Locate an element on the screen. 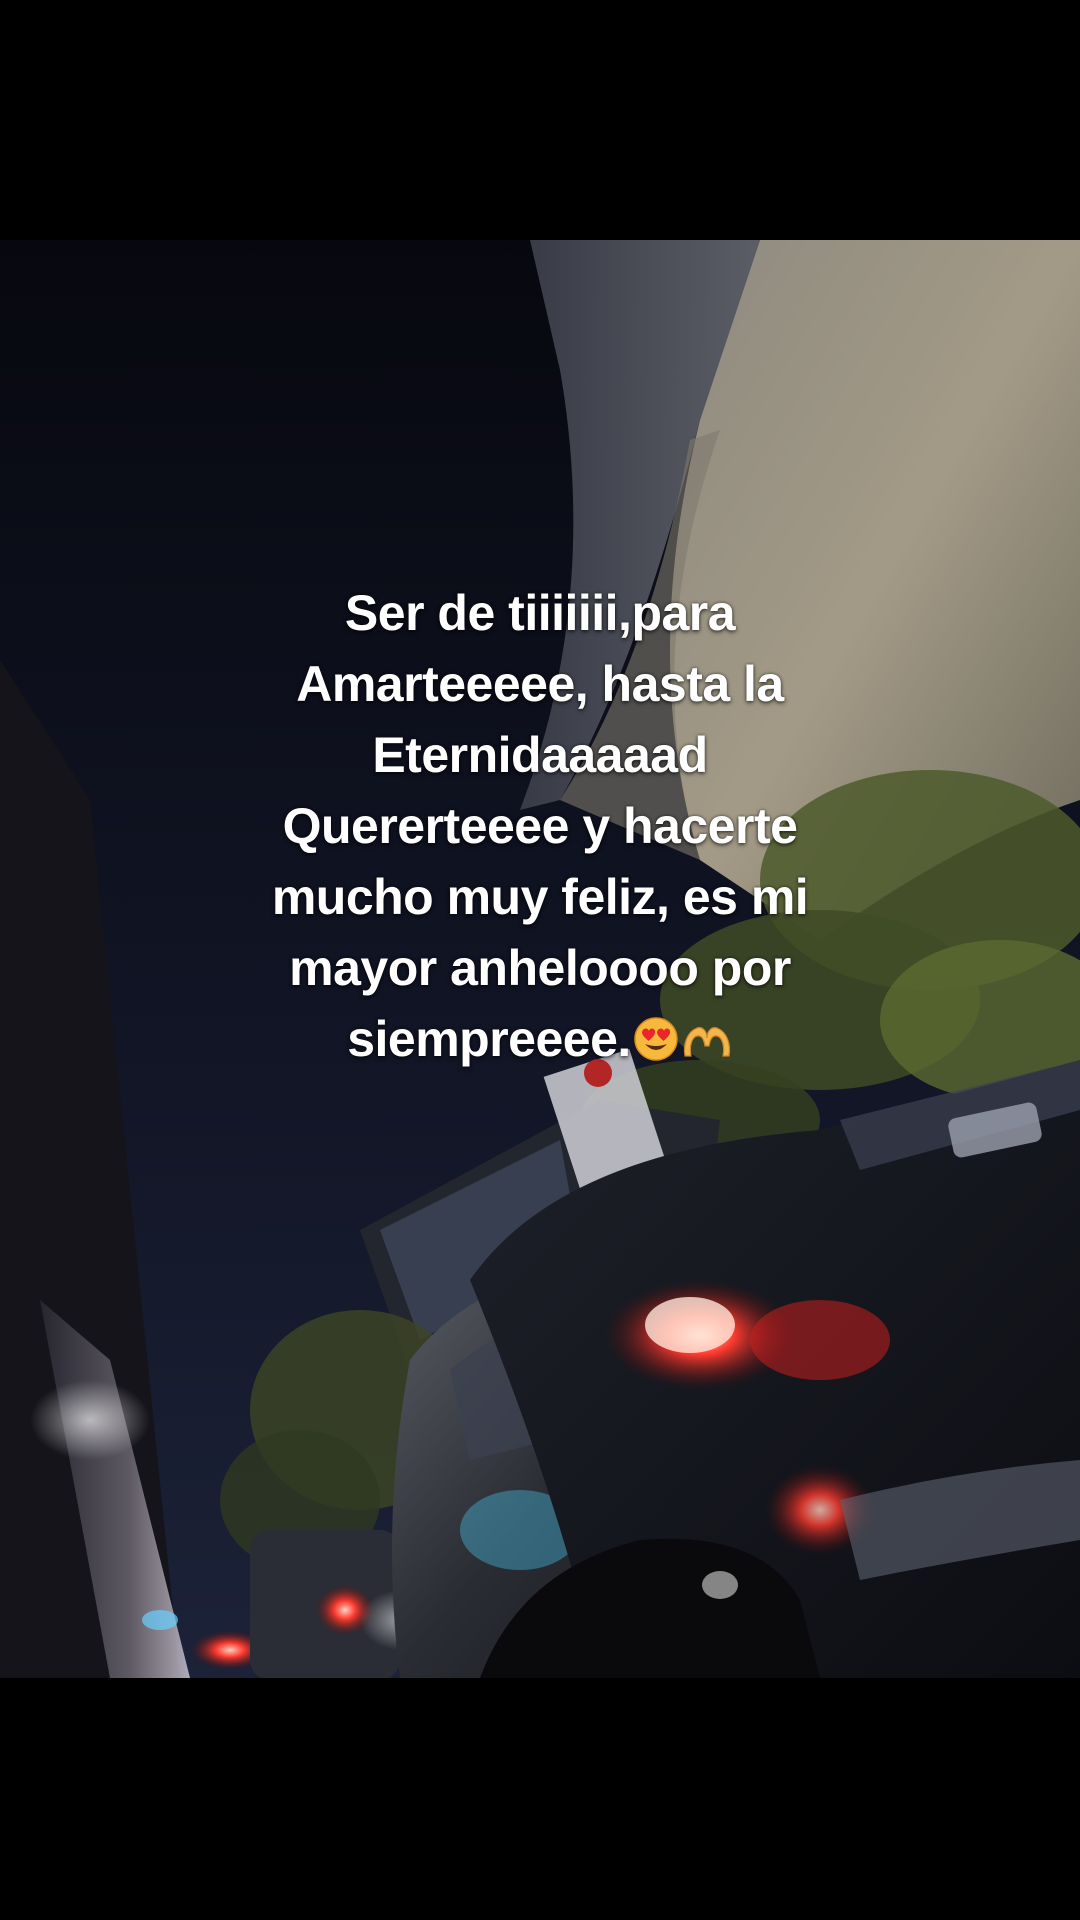 The width and height of the screenshot is (1080, 1920). caption-line-5: mucho muy feliz, es mi is located at coordinates (540, 897).